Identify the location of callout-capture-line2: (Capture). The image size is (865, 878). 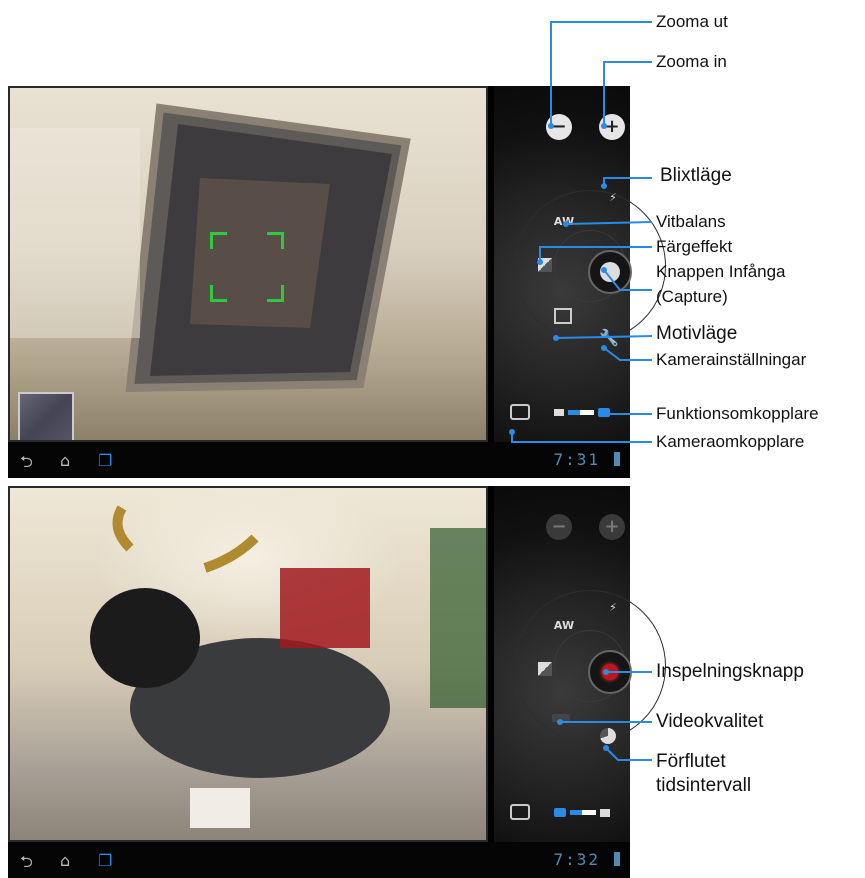
(692, 296).